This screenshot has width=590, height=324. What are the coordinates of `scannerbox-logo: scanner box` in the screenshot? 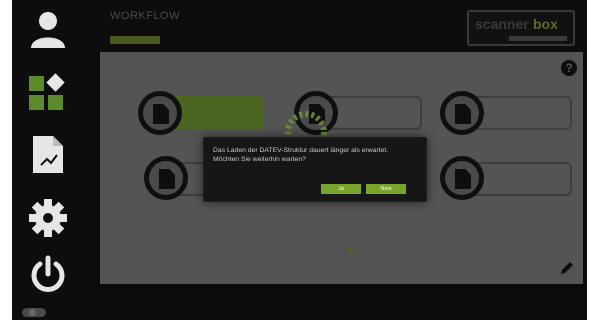 It's located at (521, 28).